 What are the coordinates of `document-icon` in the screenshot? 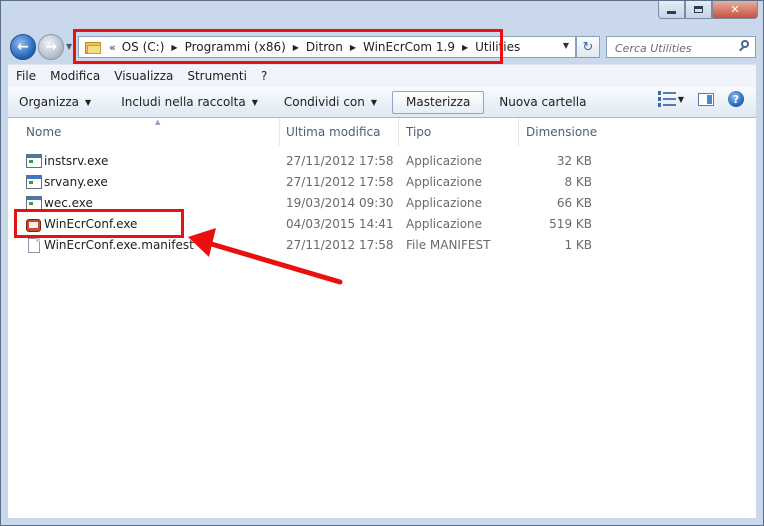 It's located at (34, 245).